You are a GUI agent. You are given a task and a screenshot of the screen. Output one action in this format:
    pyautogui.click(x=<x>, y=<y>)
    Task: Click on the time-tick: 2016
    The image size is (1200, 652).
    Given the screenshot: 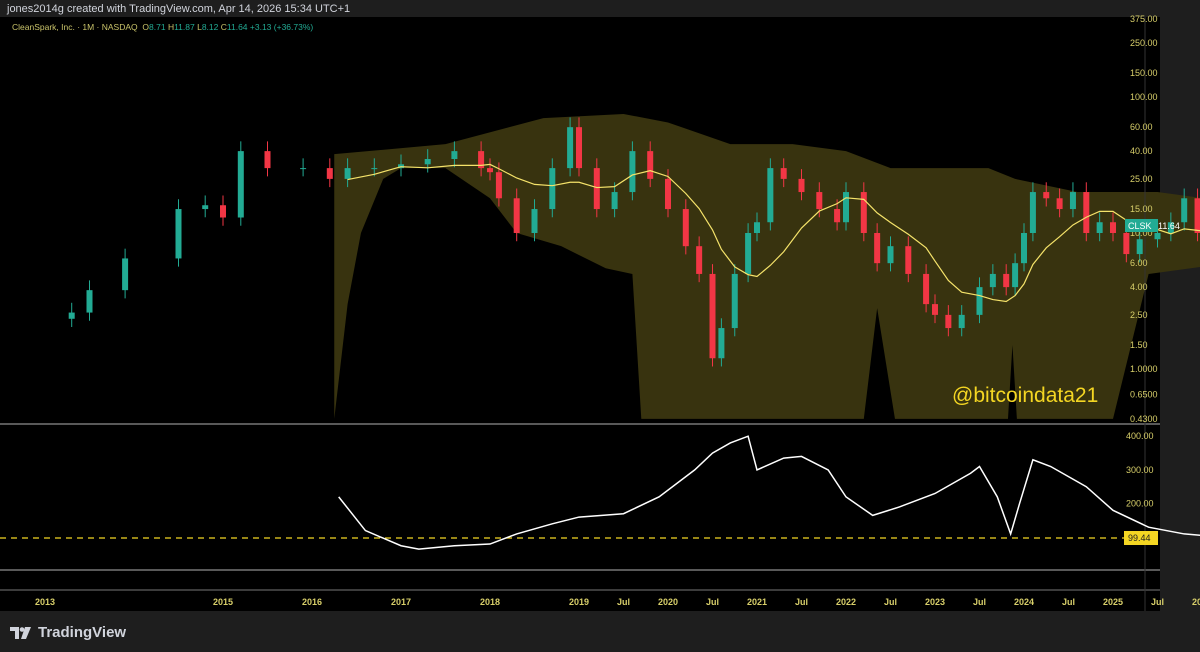 What is the action you would take?
    pyautogui.click(x=312, y=602)
    